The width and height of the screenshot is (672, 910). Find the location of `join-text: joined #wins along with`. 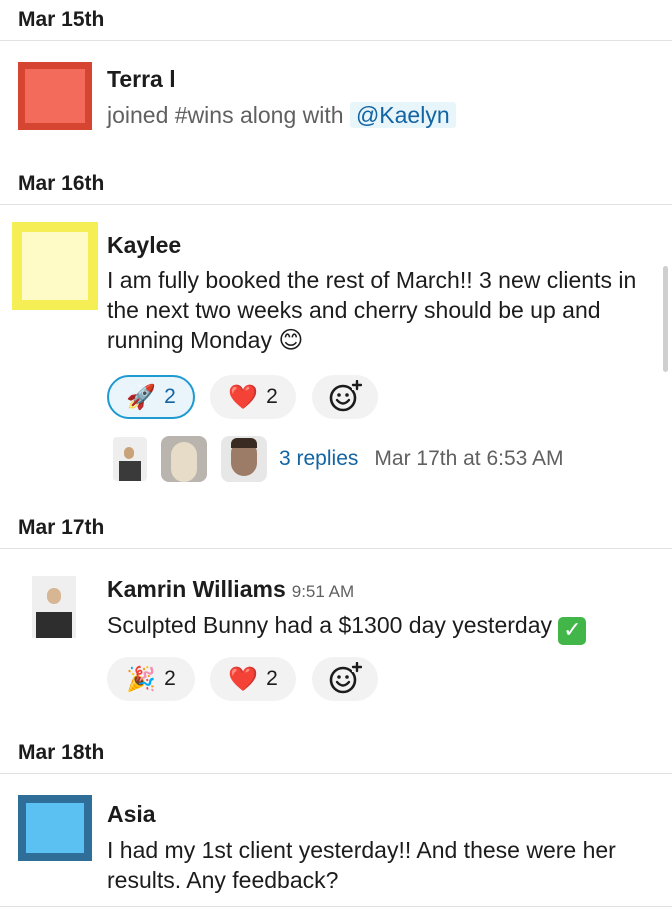

join-text: joined #wins along with is located at coordinates (225, 115).